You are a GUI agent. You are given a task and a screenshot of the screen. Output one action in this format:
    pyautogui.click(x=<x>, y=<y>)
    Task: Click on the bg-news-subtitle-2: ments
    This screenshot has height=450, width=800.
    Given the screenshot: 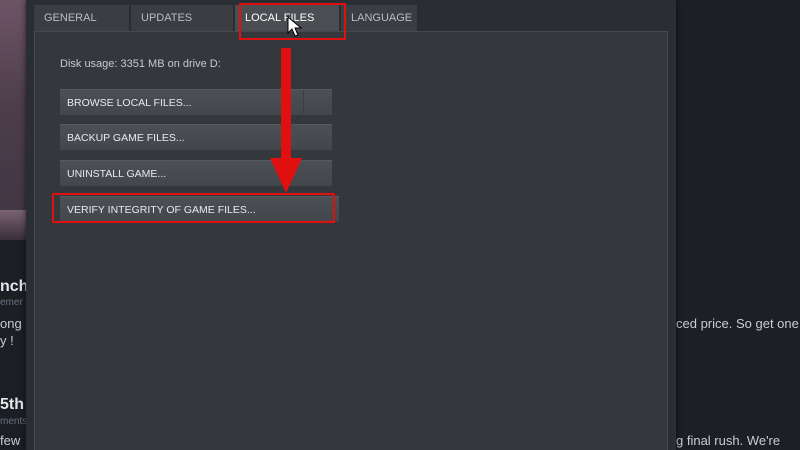 What is the action you would take?
    pyautogui.click(x=14, y=421)
    